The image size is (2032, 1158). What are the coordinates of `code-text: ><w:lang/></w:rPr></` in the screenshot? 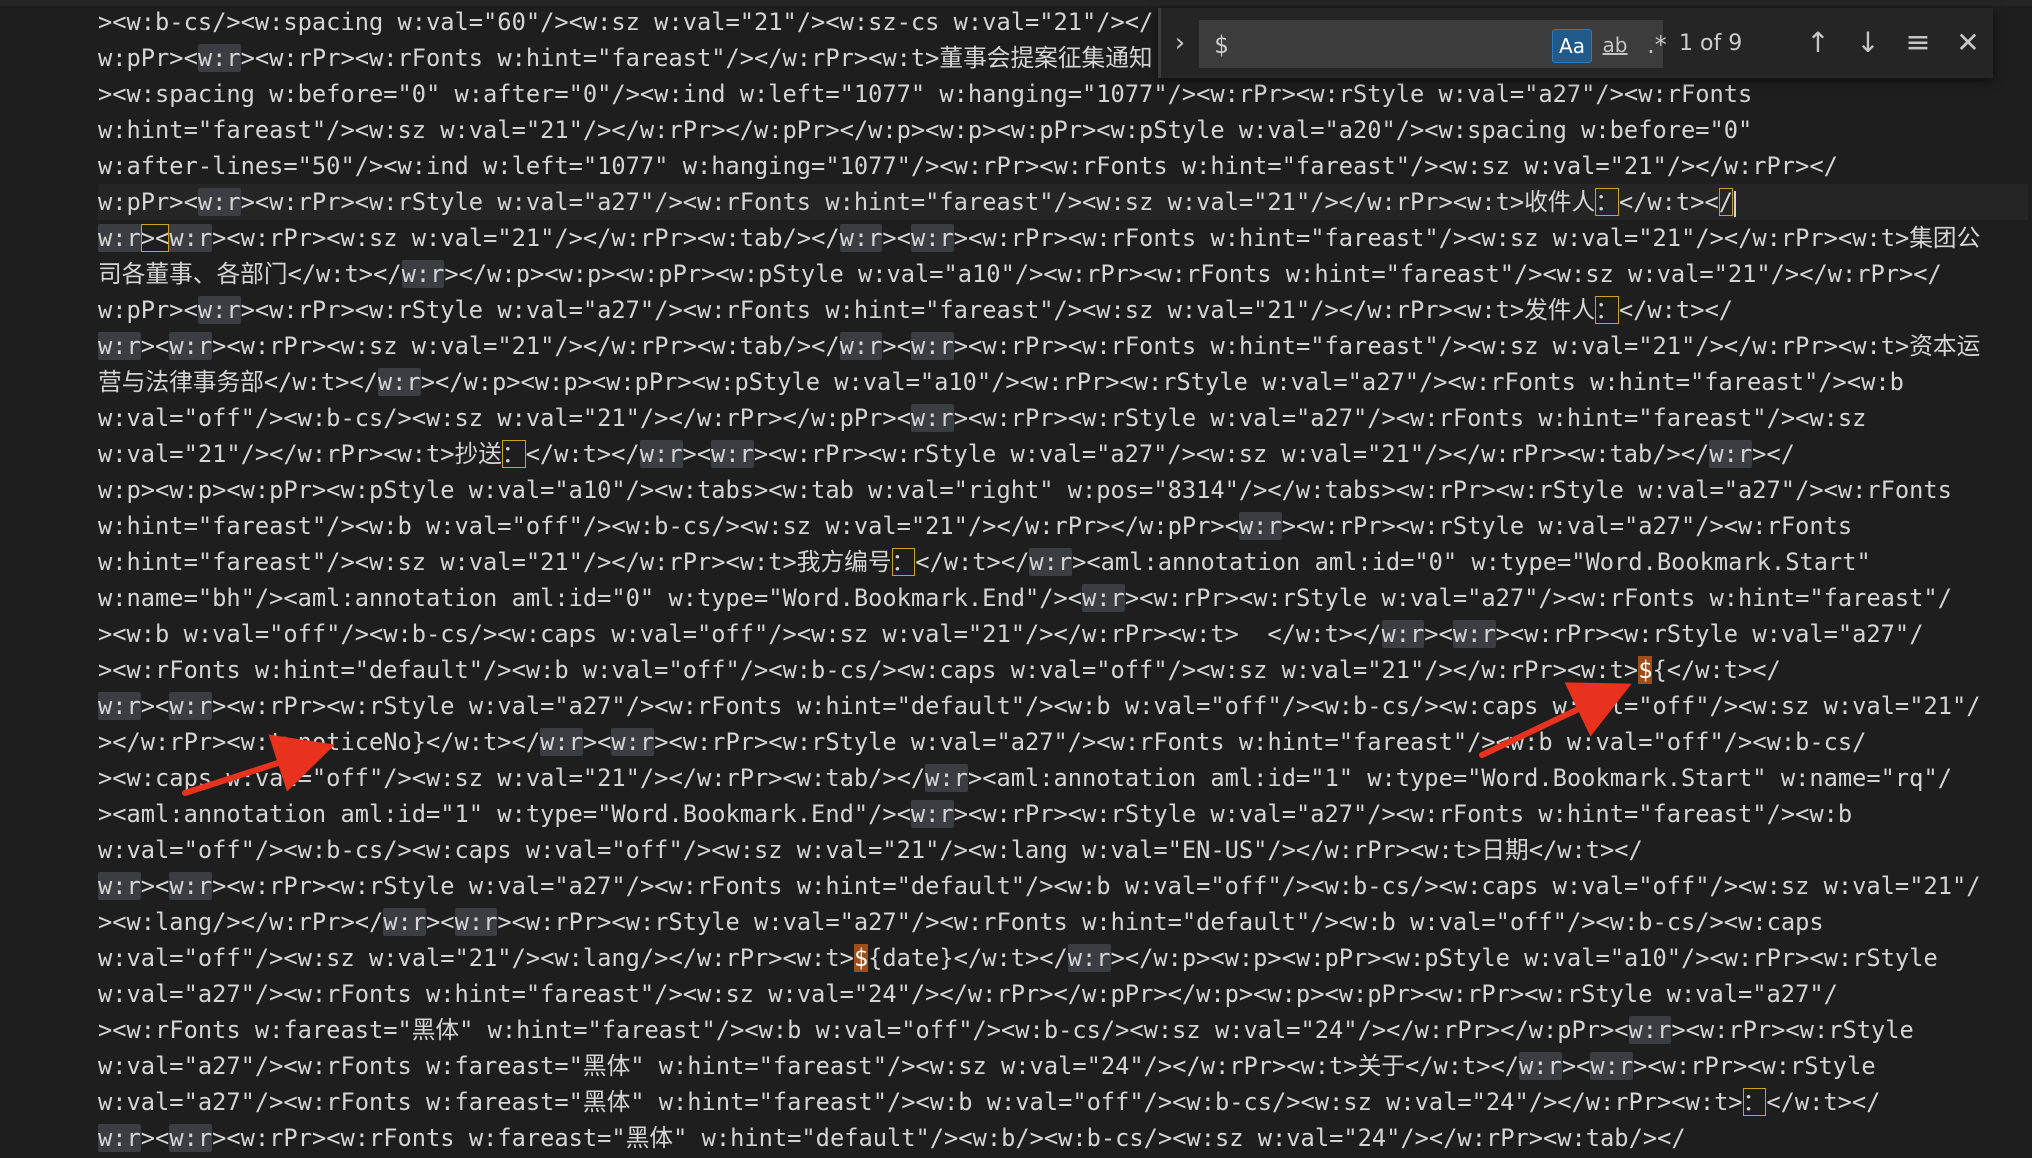 It's located at (241, 922).